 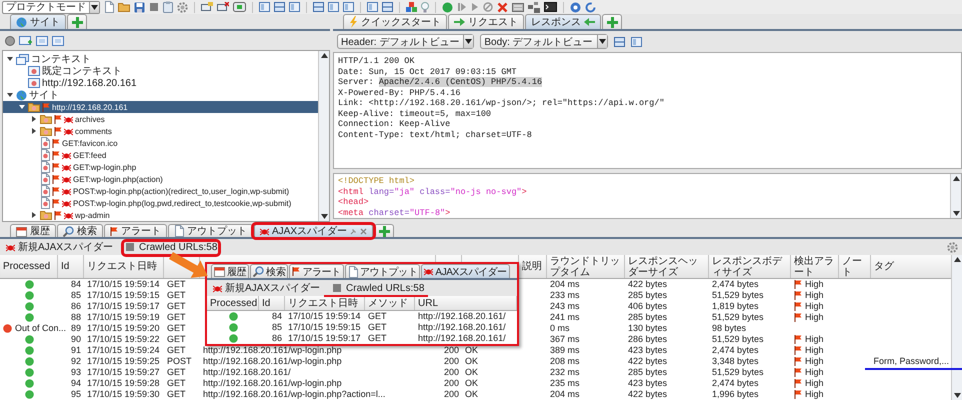 I want to click on close-icon, so click(x=364, y=231).